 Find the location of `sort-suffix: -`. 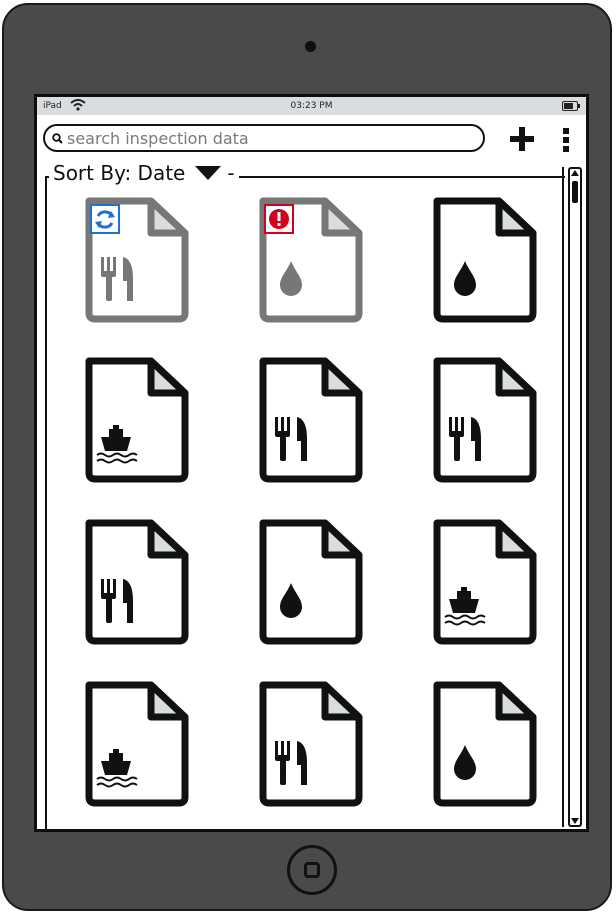

sort-suffix: - is located at coordinates (231, 173).